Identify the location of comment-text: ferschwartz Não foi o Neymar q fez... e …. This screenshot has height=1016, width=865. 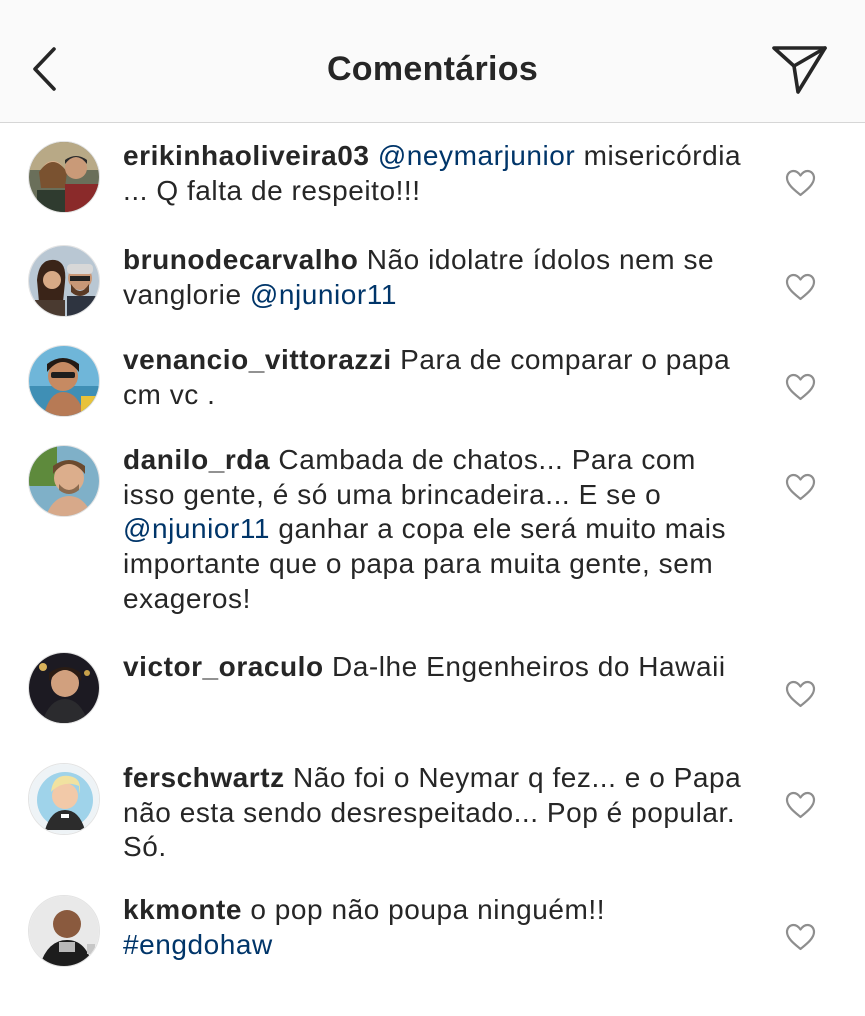
(432, 812).